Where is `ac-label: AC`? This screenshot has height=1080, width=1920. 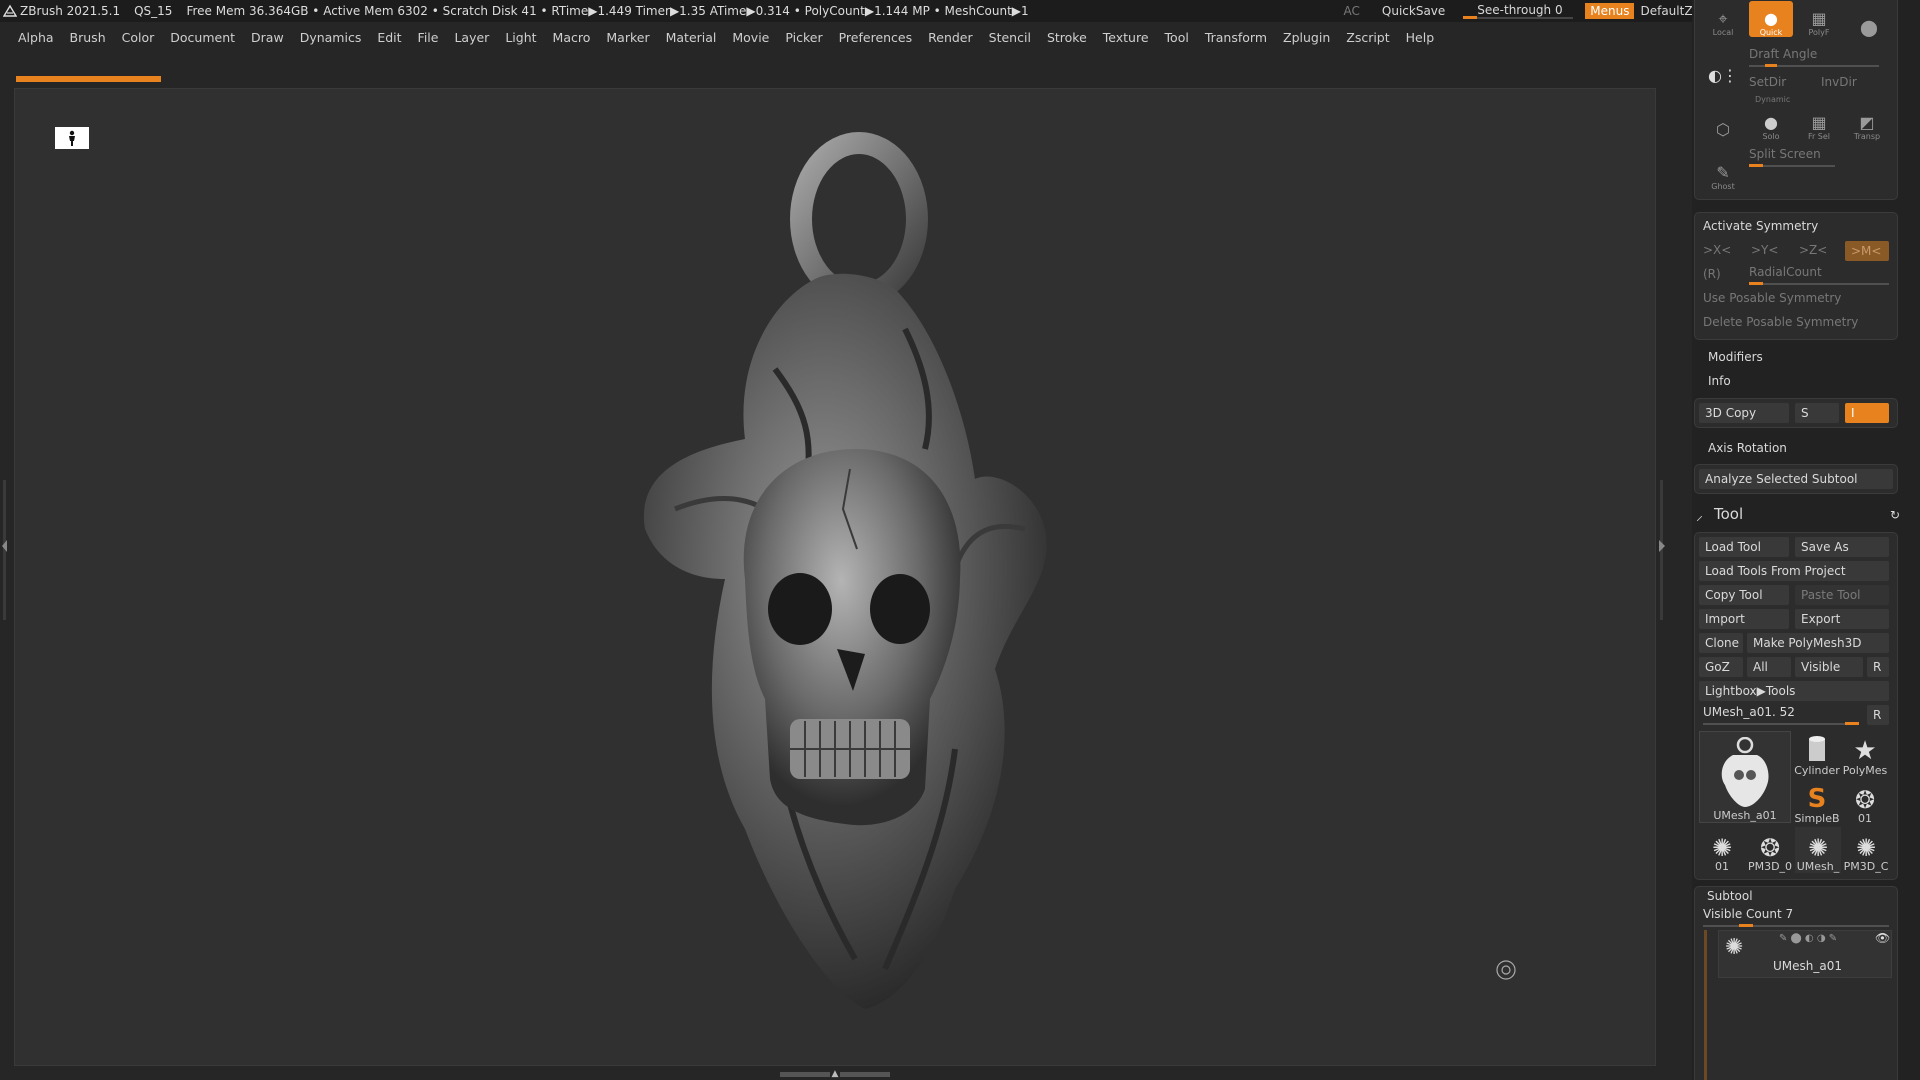 ac-label: AC is located at coordinates (1352, 11).